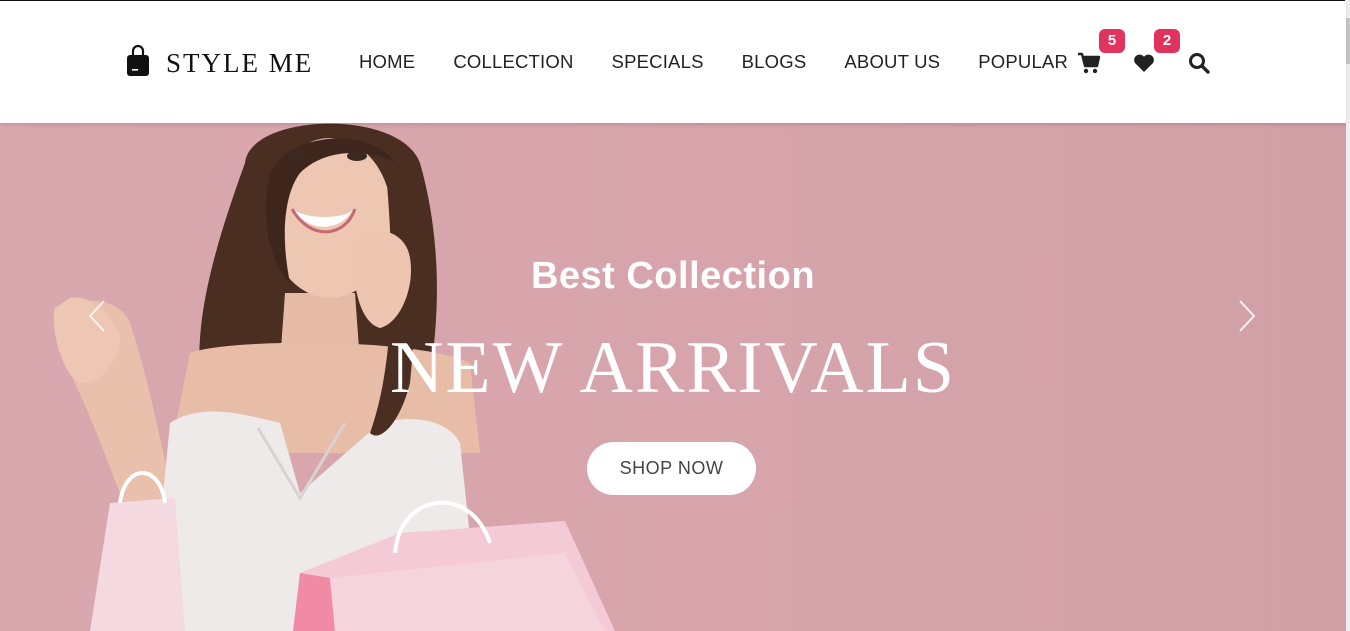  What do you see at coordinates (1144, 63) in the screenshot?
I see `heart-icon` at bounding box center [1144, 63].